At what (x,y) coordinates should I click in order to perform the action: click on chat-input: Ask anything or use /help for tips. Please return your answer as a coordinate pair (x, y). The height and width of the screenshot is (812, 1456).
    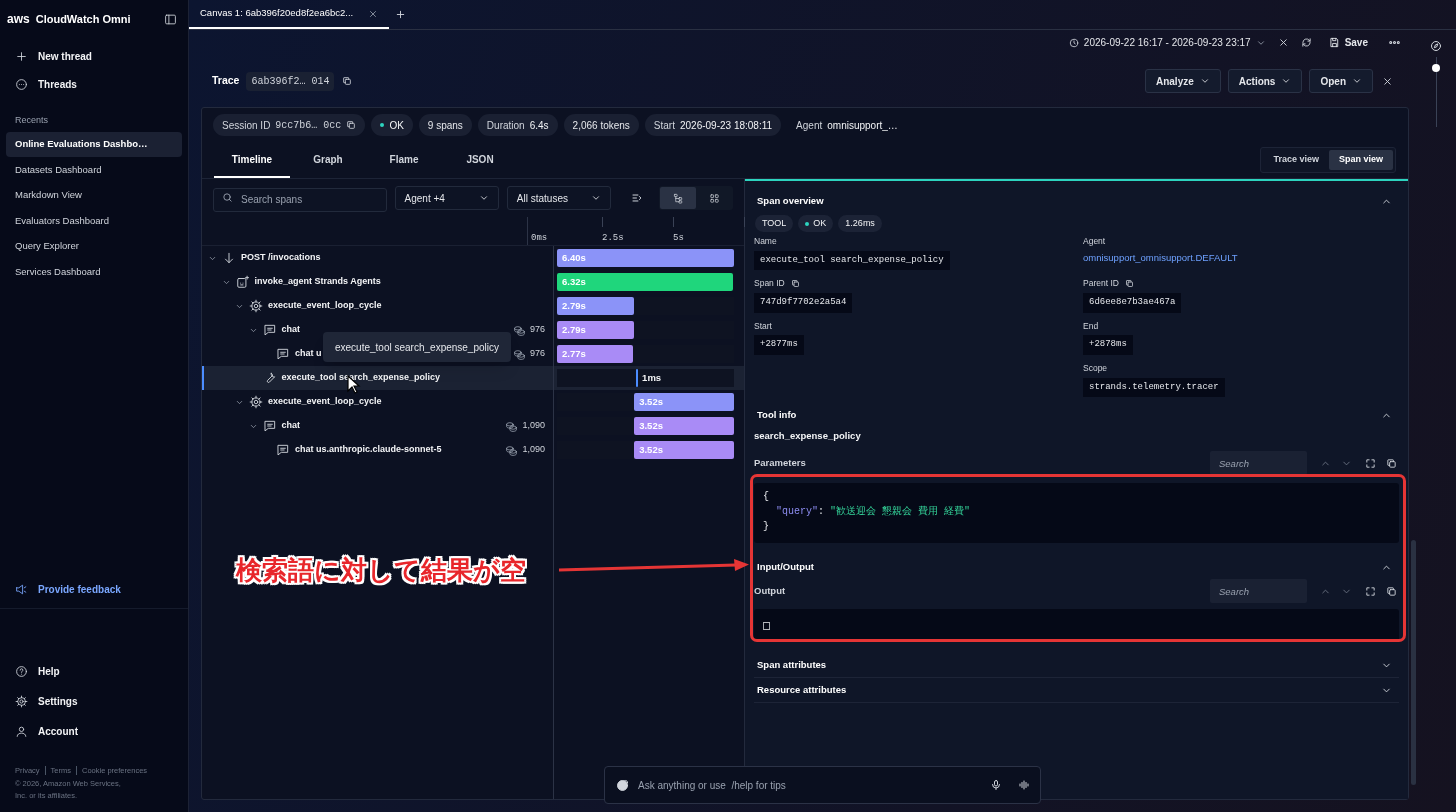
    Looking at the image, I should click on (822, 785).